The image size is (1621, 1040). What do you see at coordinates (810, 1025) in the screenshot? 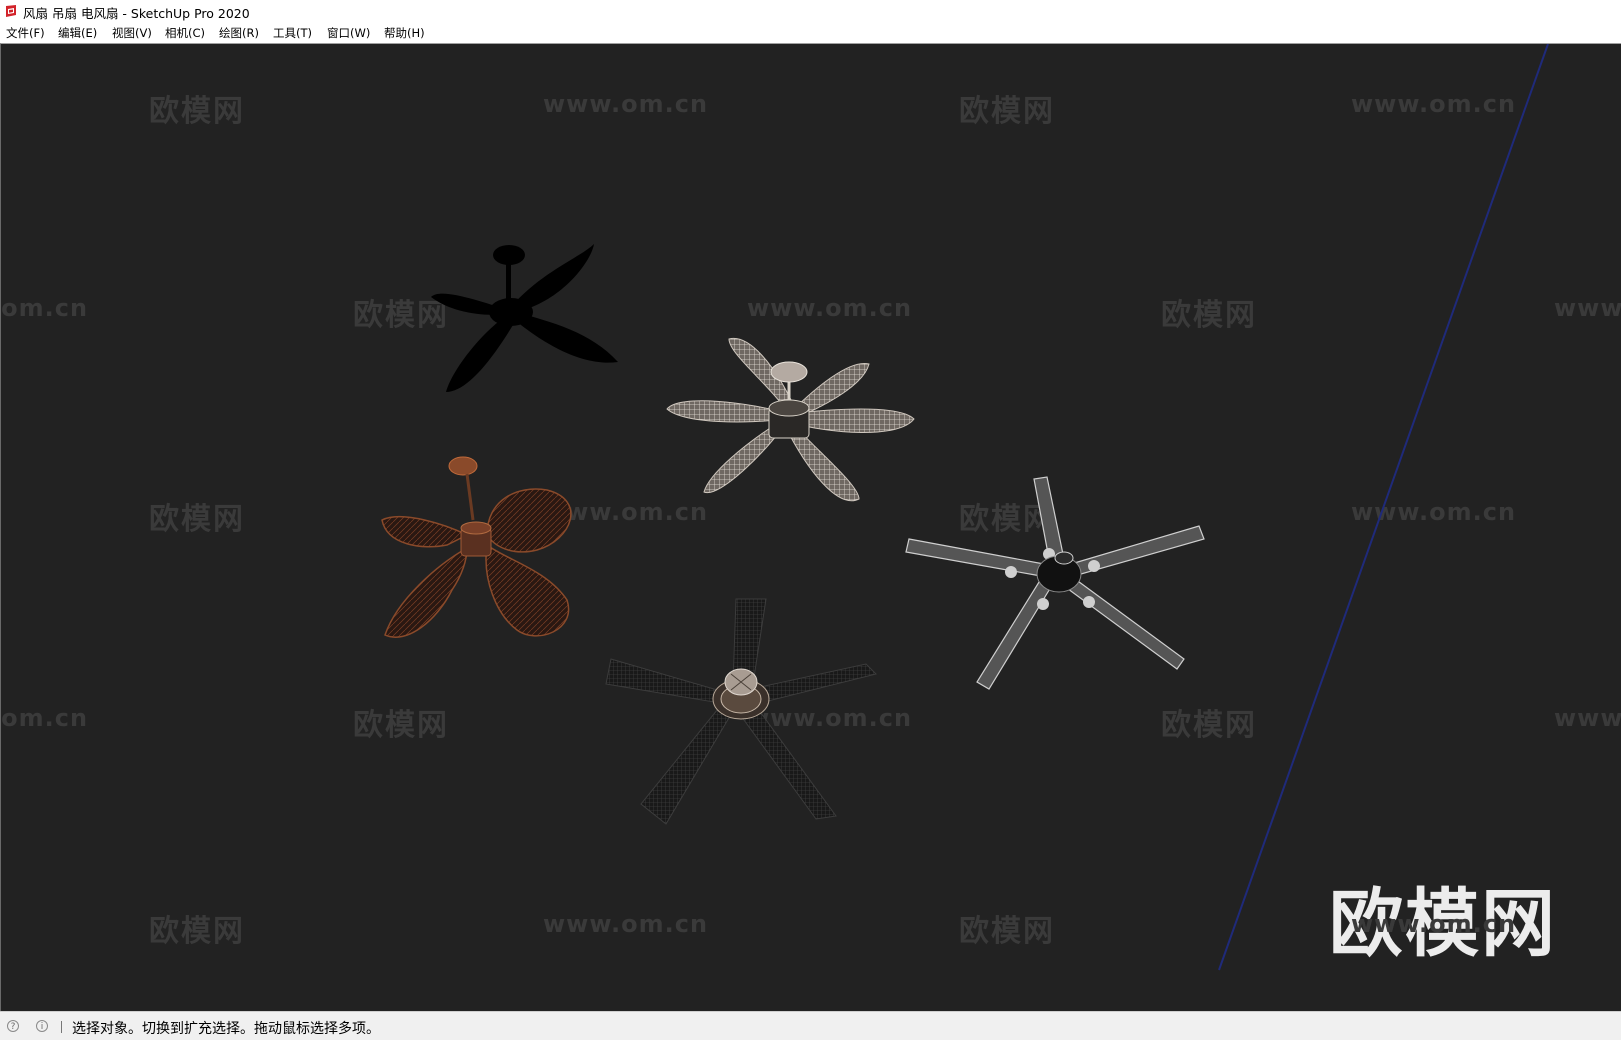
I see `status-bar: ? i 选择对象。切换到扩充选择。拖动鼠标选择多项。` at bounding box center [810, 1025].